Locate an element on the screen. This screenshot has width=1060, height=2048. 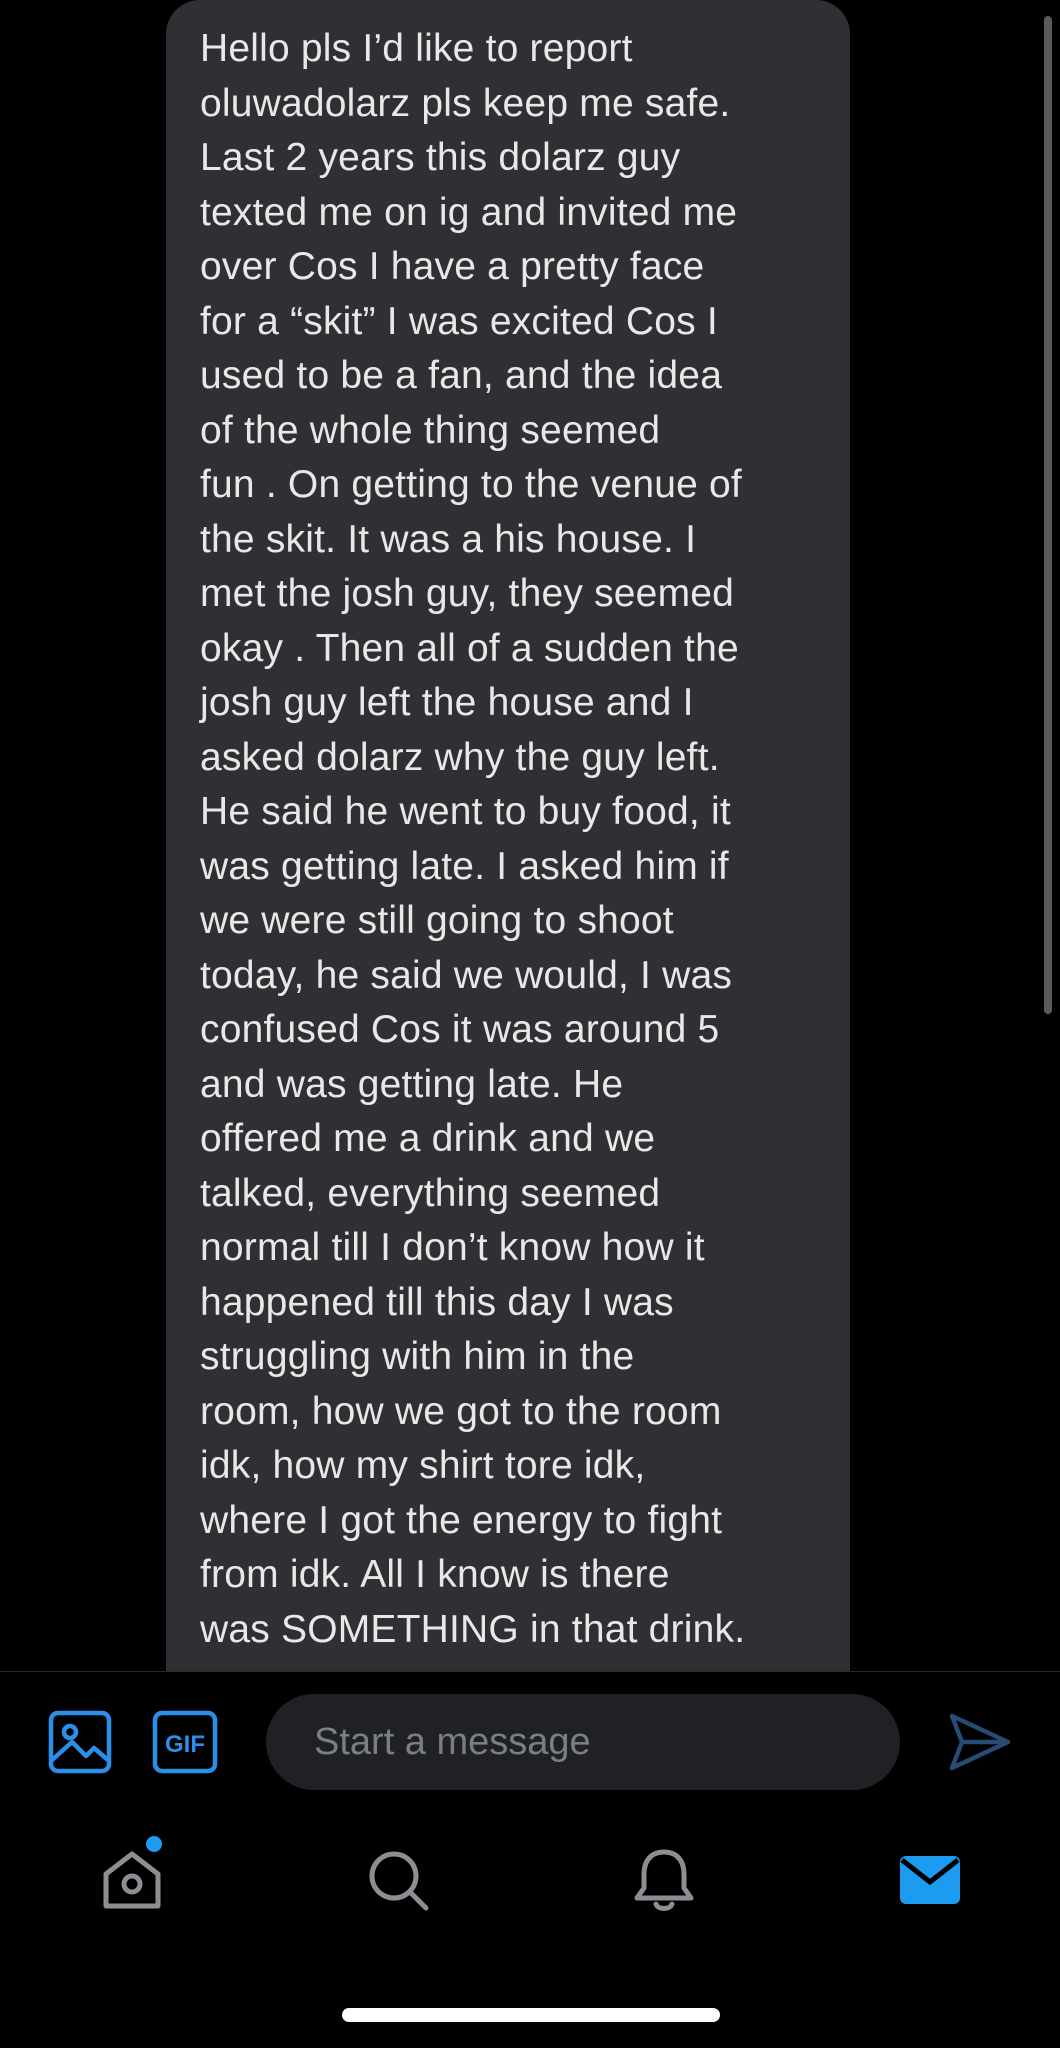
tab-messages is located at coordinates (930, 1880).